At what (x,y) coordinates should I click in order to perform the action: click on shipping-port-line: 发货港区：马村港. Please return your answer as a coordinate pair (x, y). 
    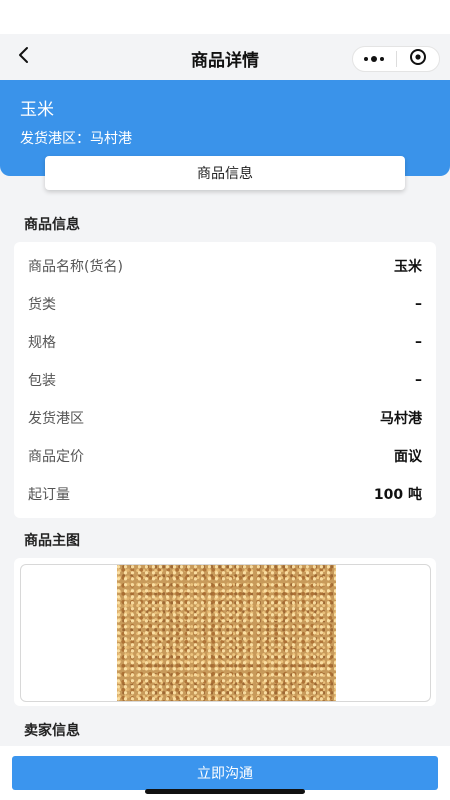
    Looking at the image, I should click on (76, 139).